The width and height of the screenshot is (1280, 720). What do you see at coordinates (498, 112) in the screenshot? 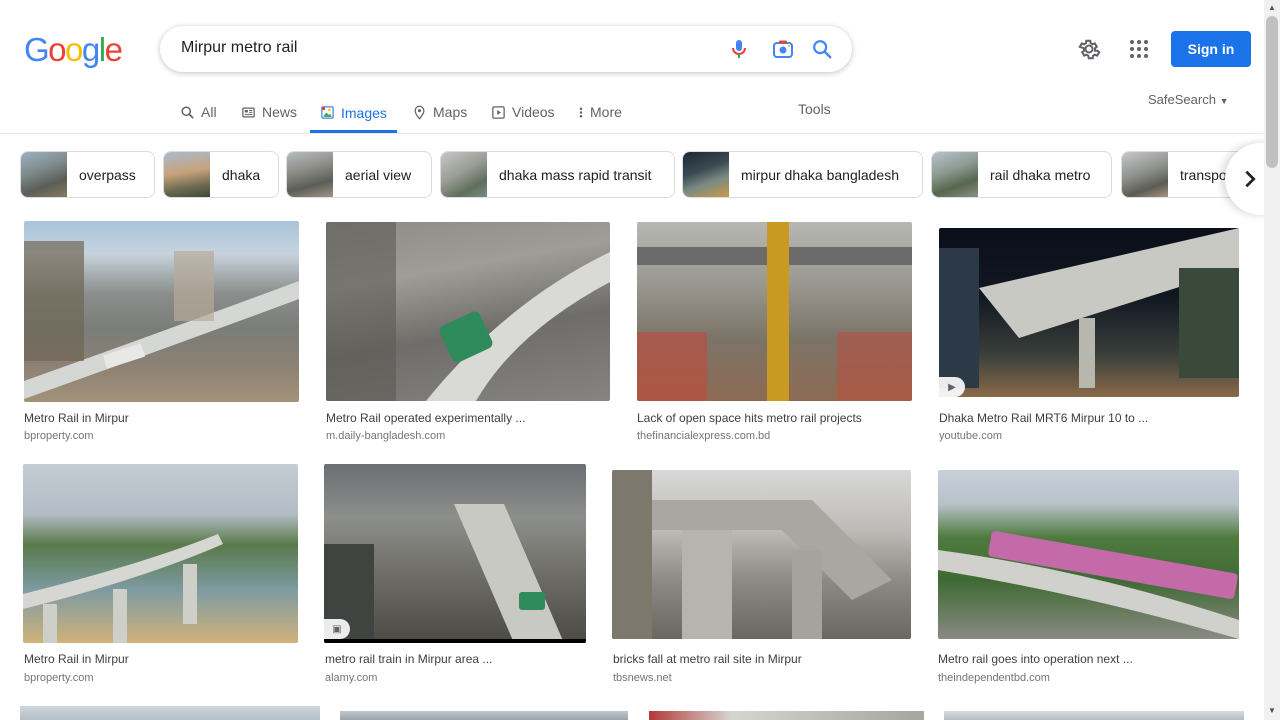
I see `video-icon` at bounding box center [498, 112].